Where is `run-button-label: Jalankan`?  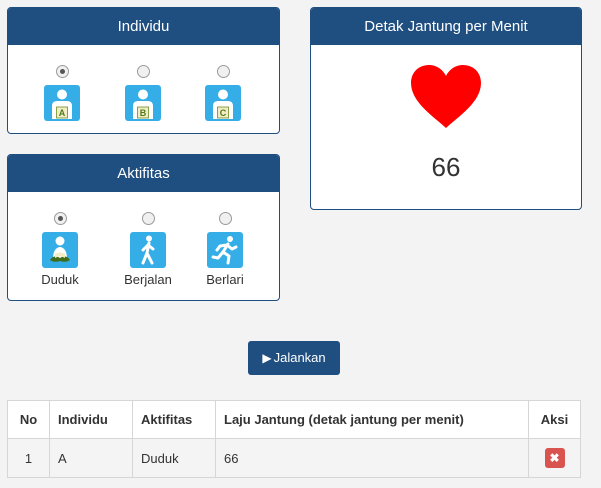 run-button-label: Jalankan is located at coordinates (299, 357).